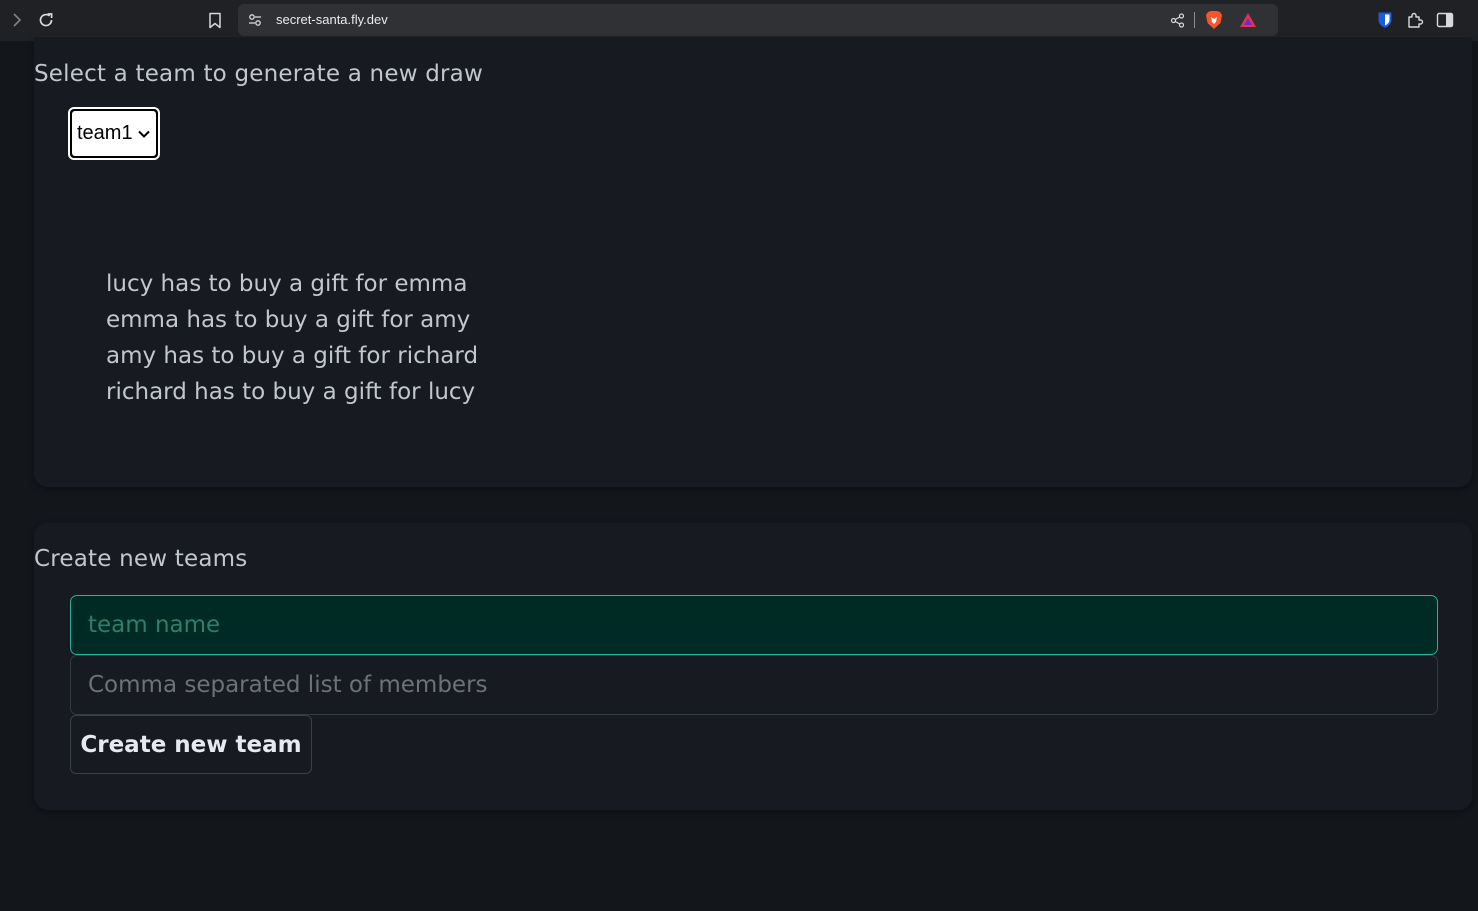 This screenshot has height=911, width=1478. What do you see at coordinates (191, 744) in the screenshot?
I see `create-team-button: Create new team` at bounding box center [191, 744].